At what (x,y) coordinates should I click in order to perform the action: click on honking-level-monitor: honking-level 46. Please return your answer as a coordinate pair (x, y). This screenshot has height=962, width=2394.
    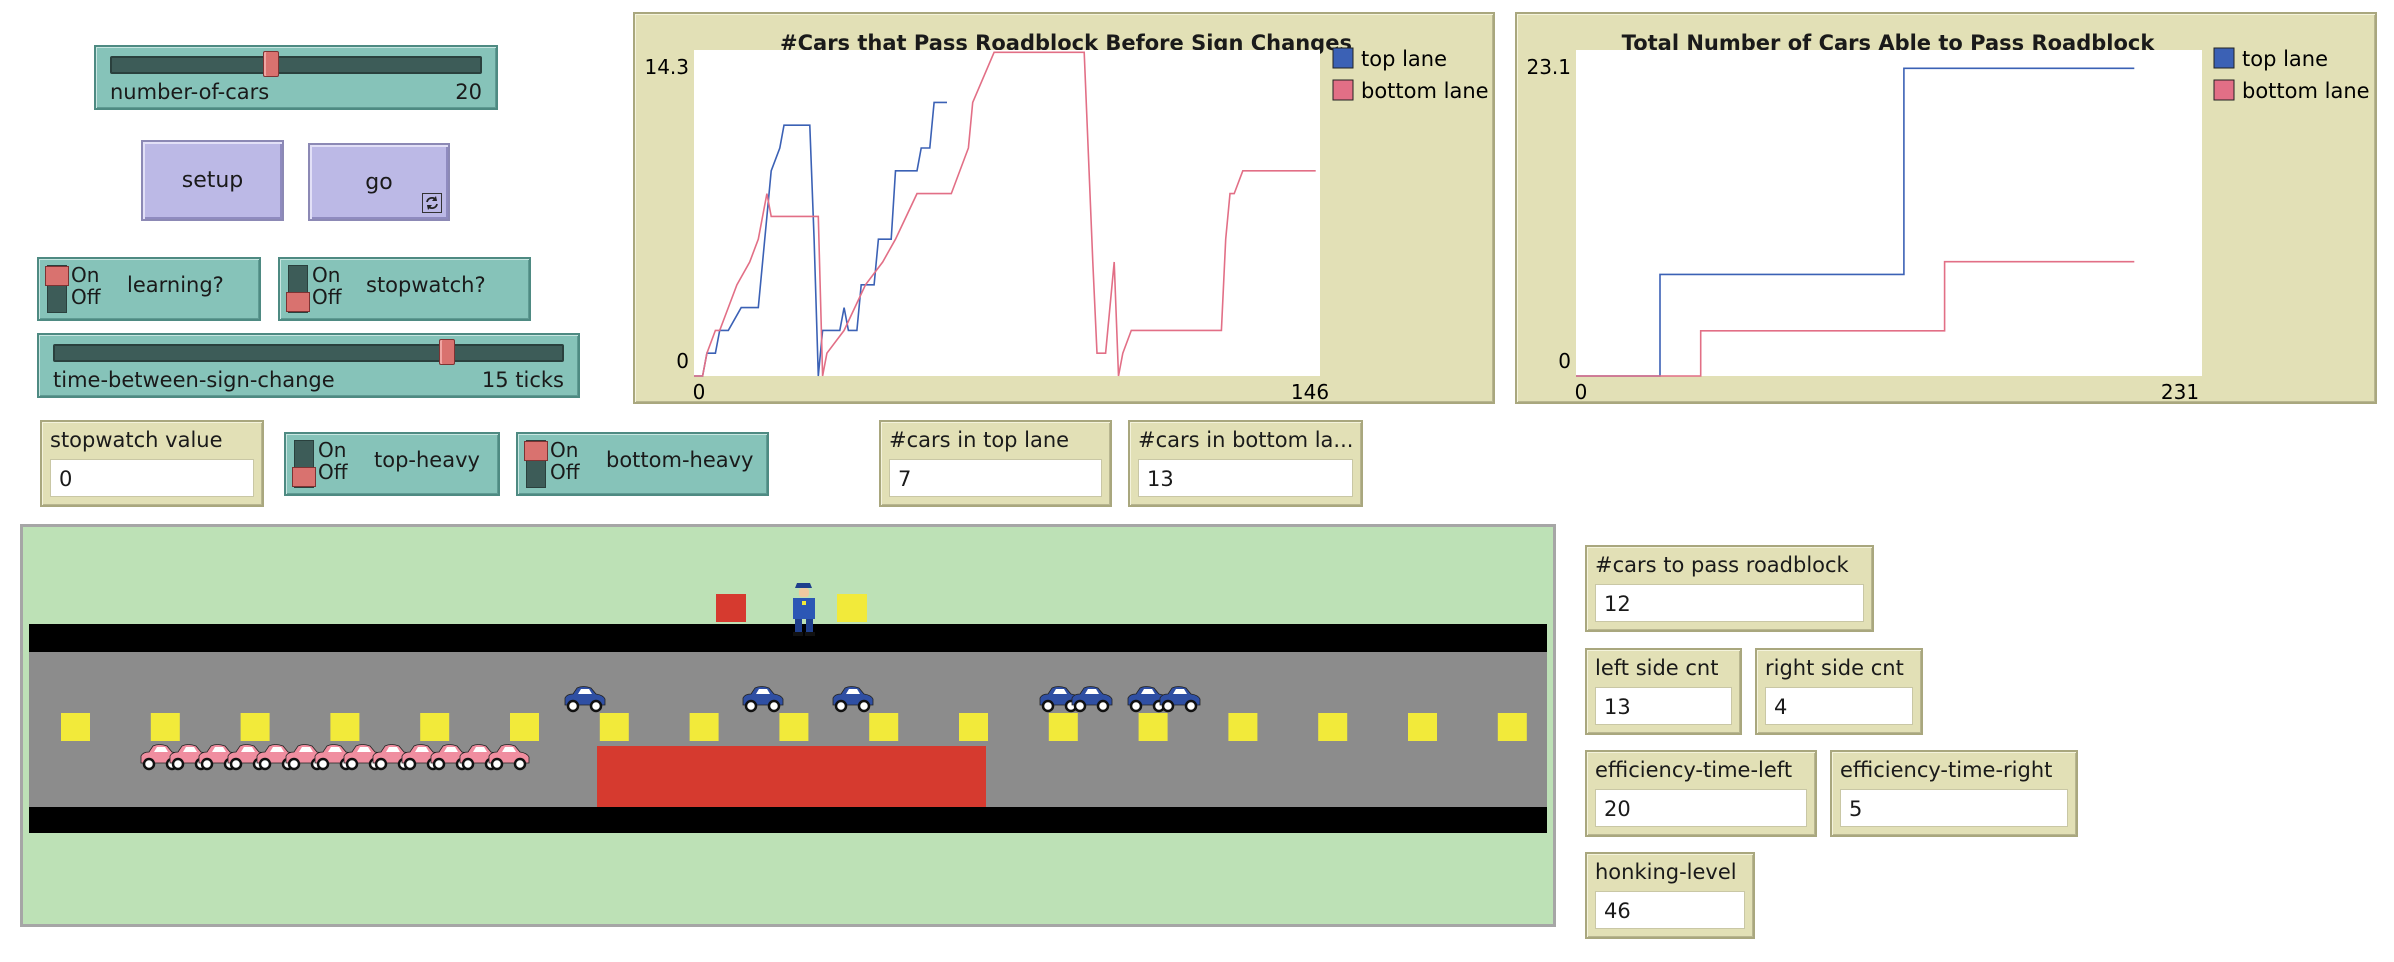
    Looking at the image, I should click on (1670, 895).